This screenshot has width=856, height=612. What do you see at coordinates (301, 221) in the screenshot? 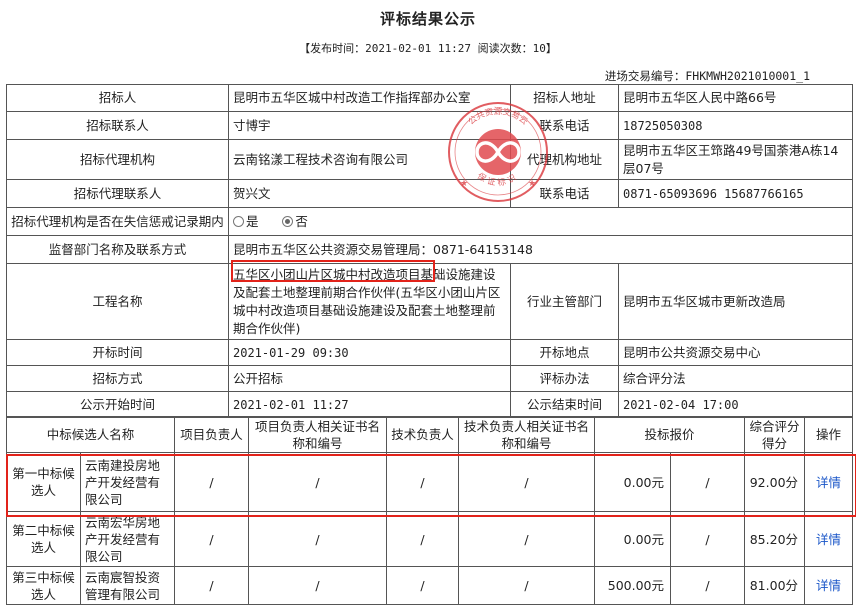
I see `radio-no-label: 否` at bounding box center [301, 221].